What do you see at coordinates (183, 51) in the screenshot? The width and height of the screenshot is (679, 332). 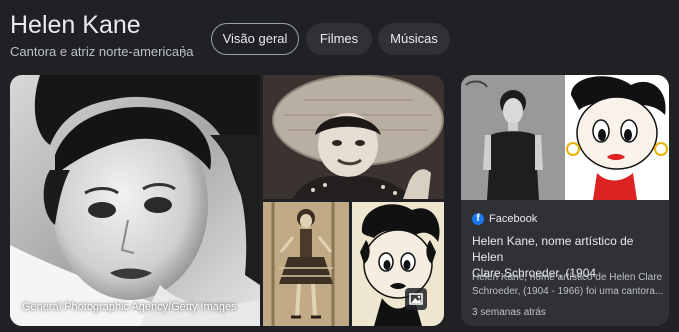 I see `more-vert-icon: ⋮` at bounding box center [183, 51].